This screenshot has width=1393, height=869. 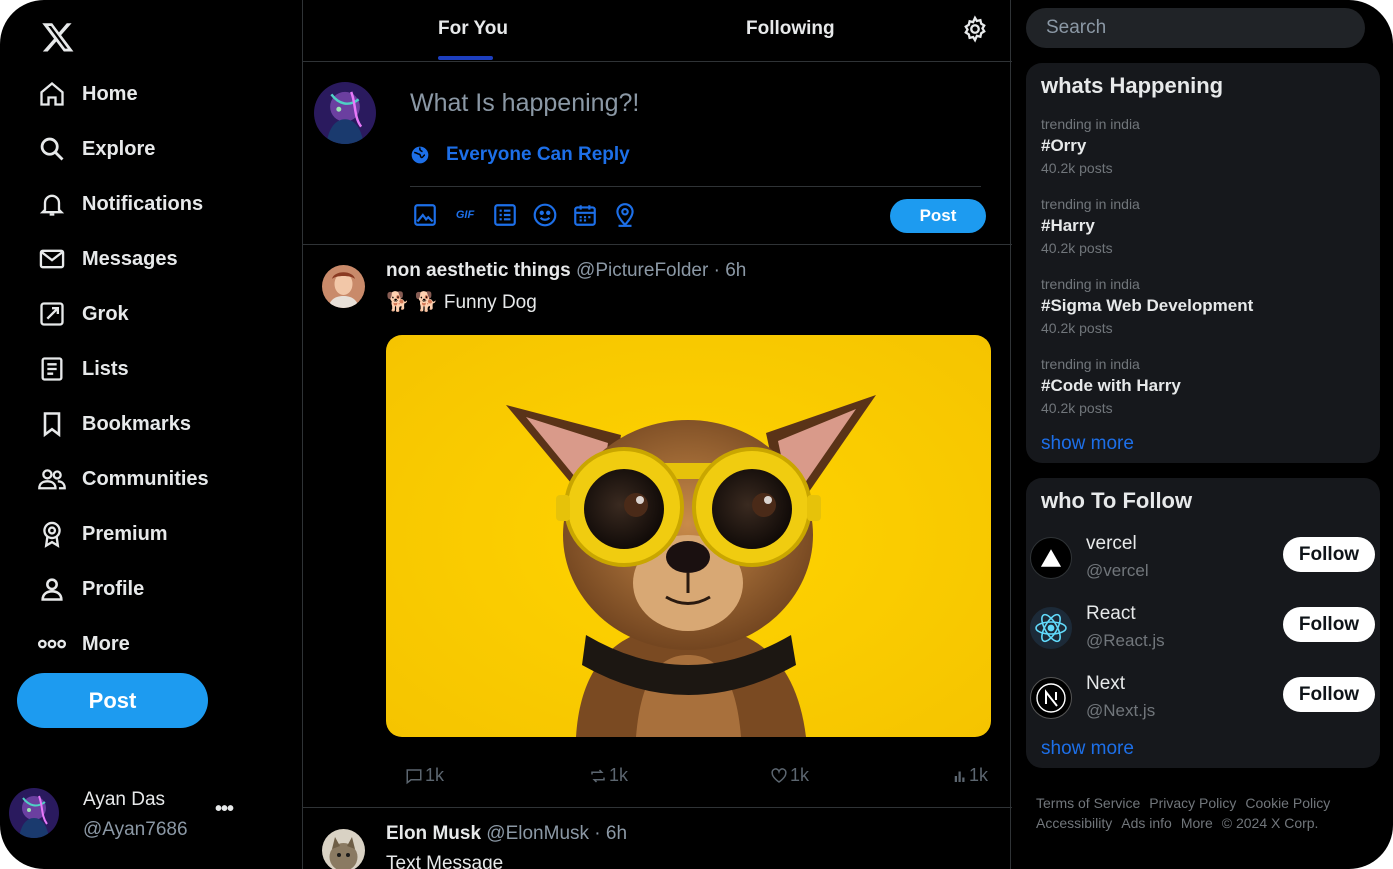 I want to click on account-switcher: Ayan Das @Ayan7686 •••, so click(x=139, y=814).